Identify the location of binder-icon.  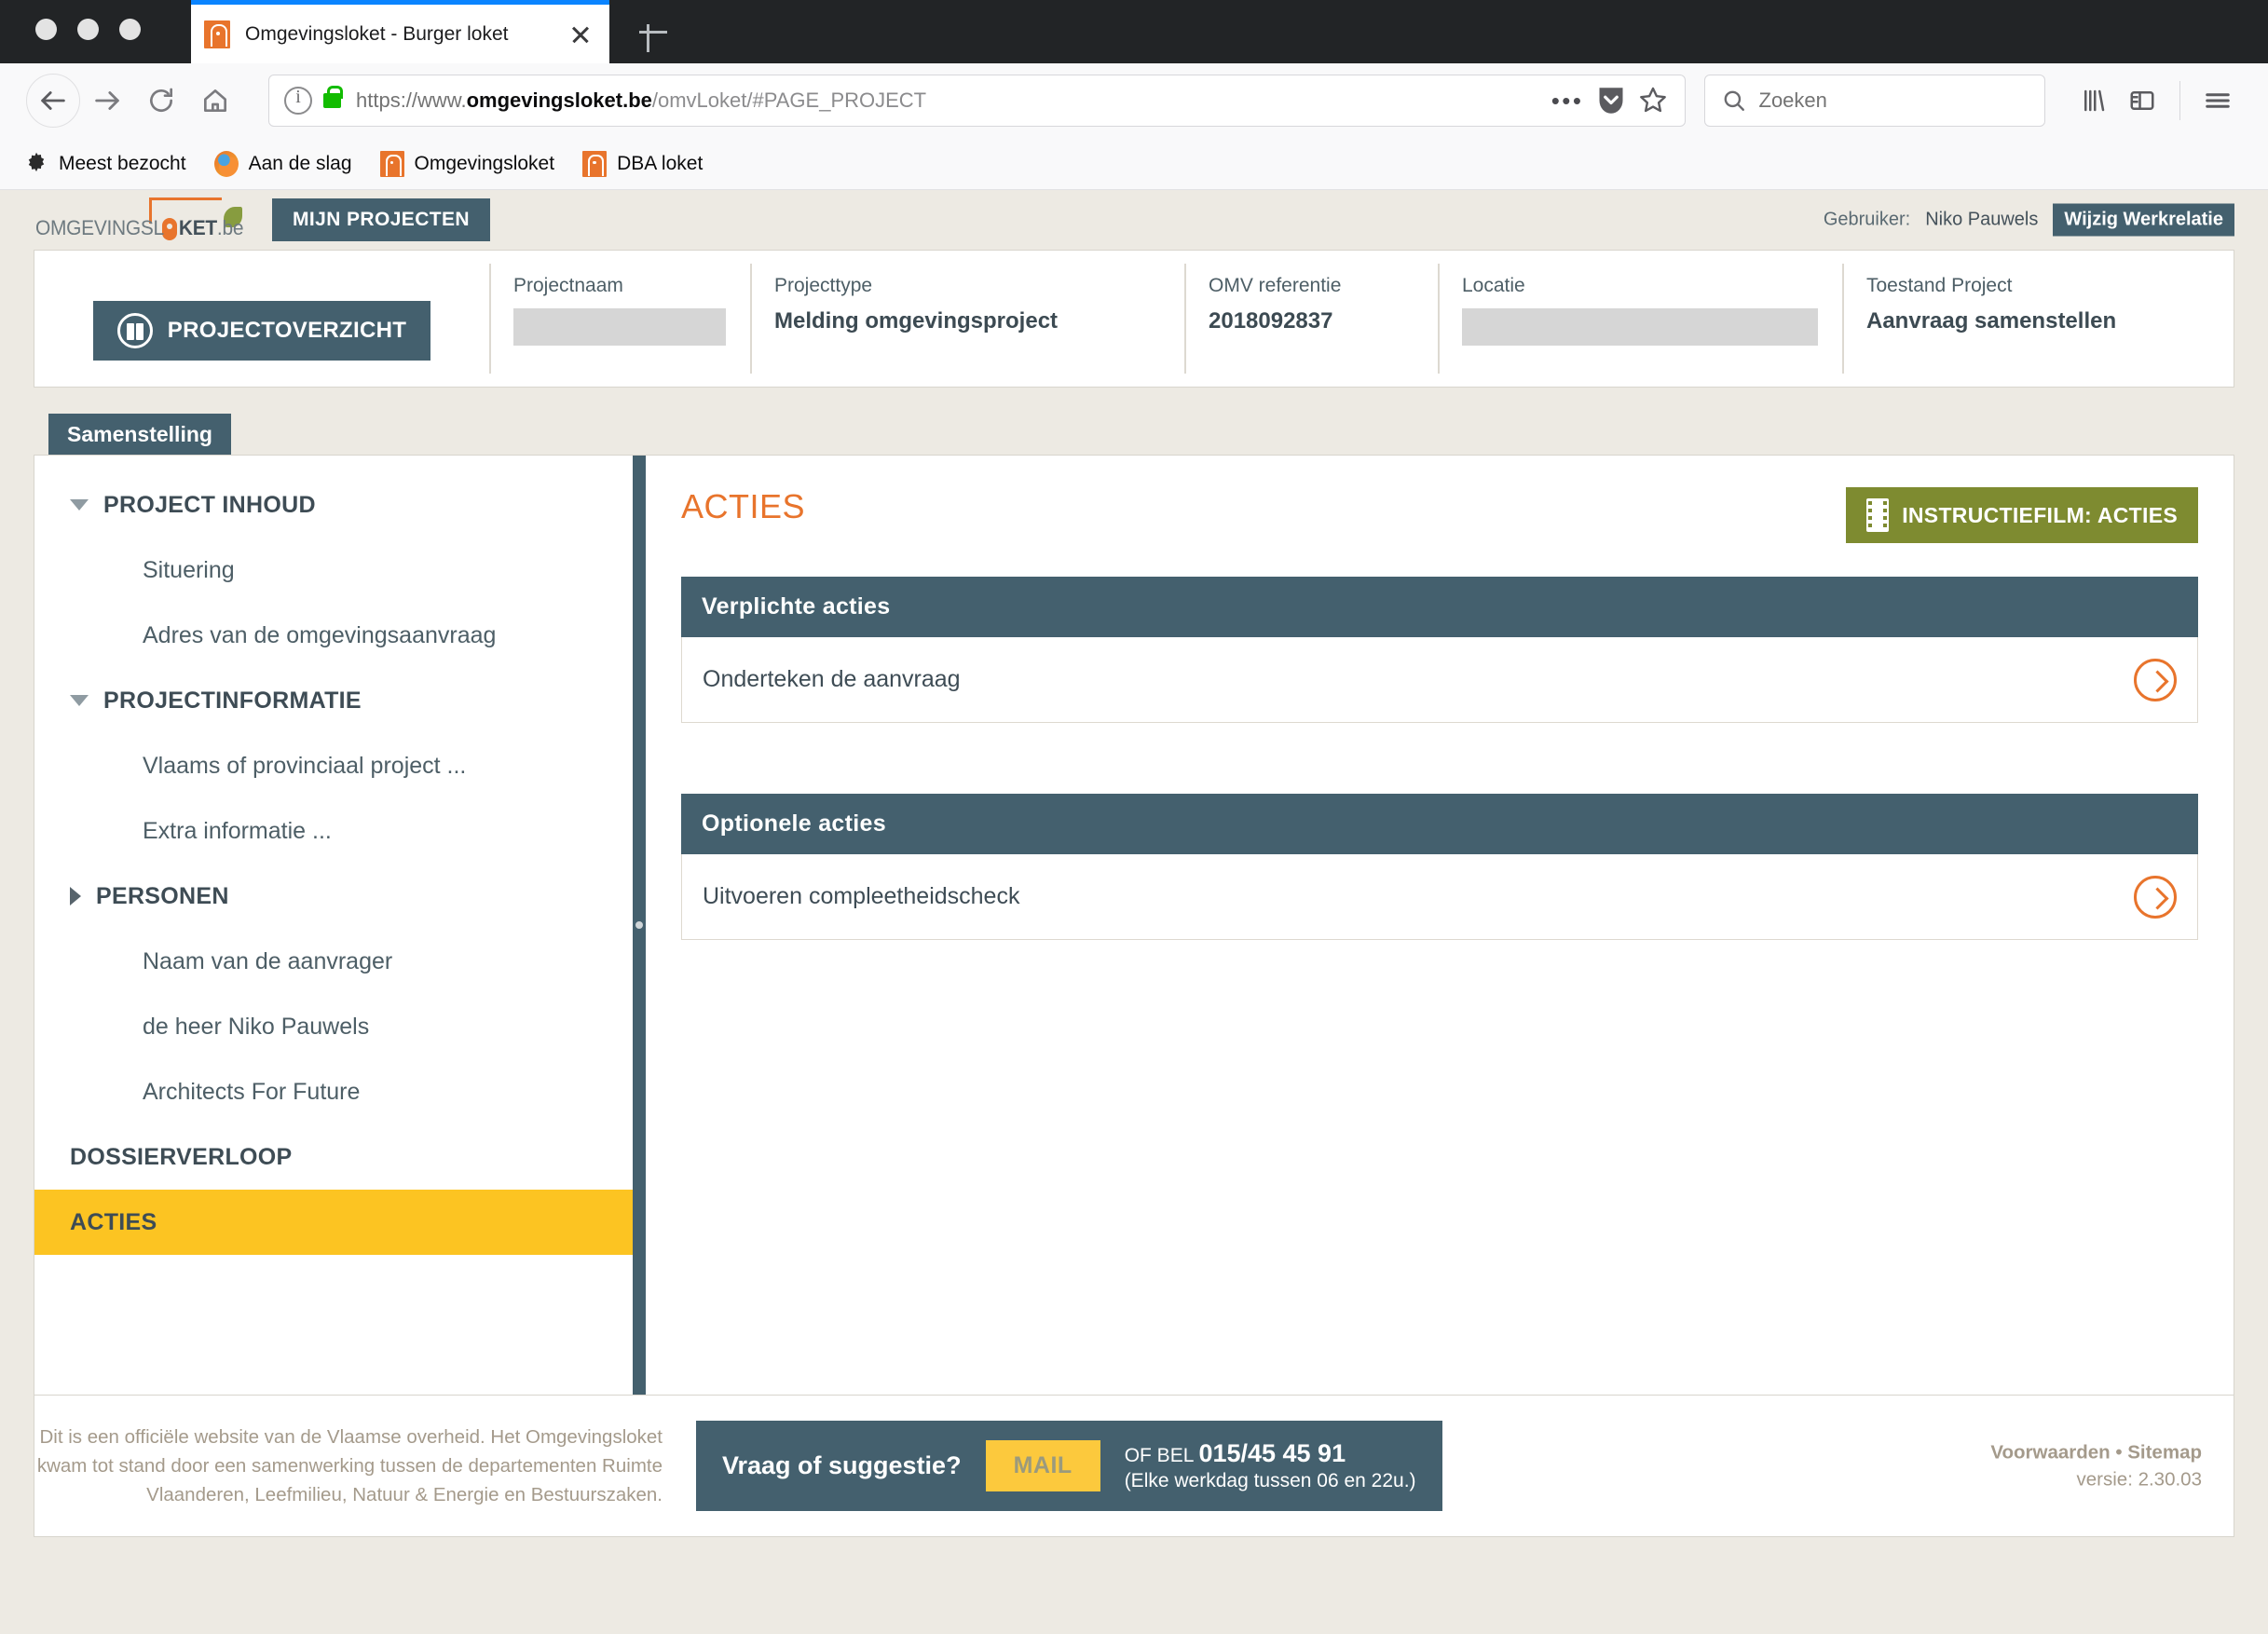
(134, 330).